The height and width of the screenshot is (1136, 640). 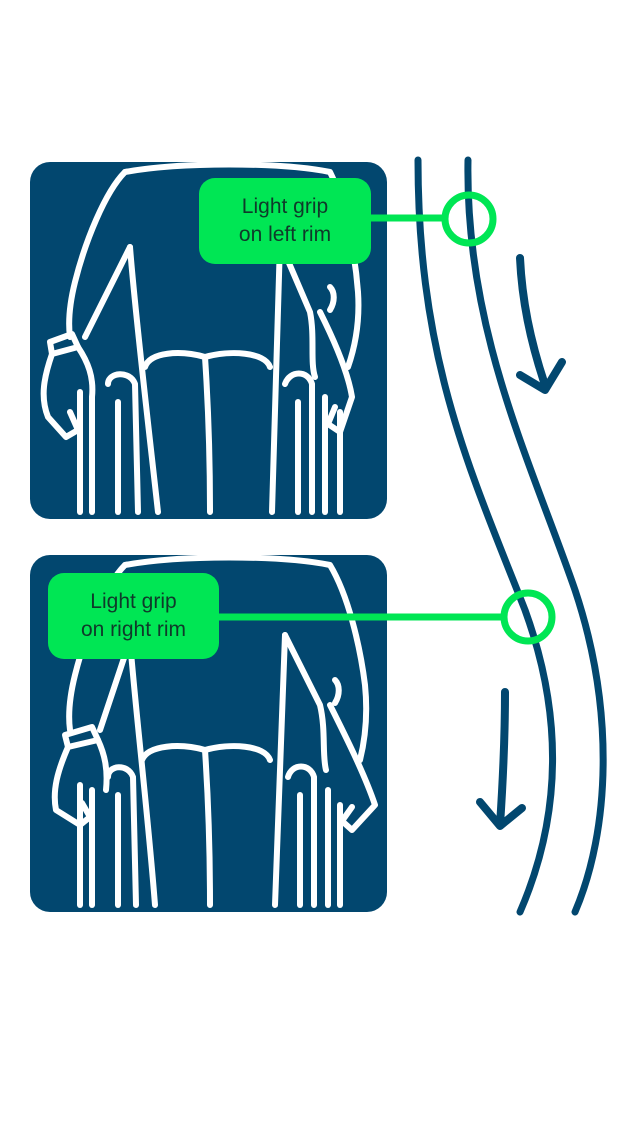 What do you see at coordinates (485, 536) in the screenshot?
I see `rim-curve-outer-left` at bounding box center [485, 536].